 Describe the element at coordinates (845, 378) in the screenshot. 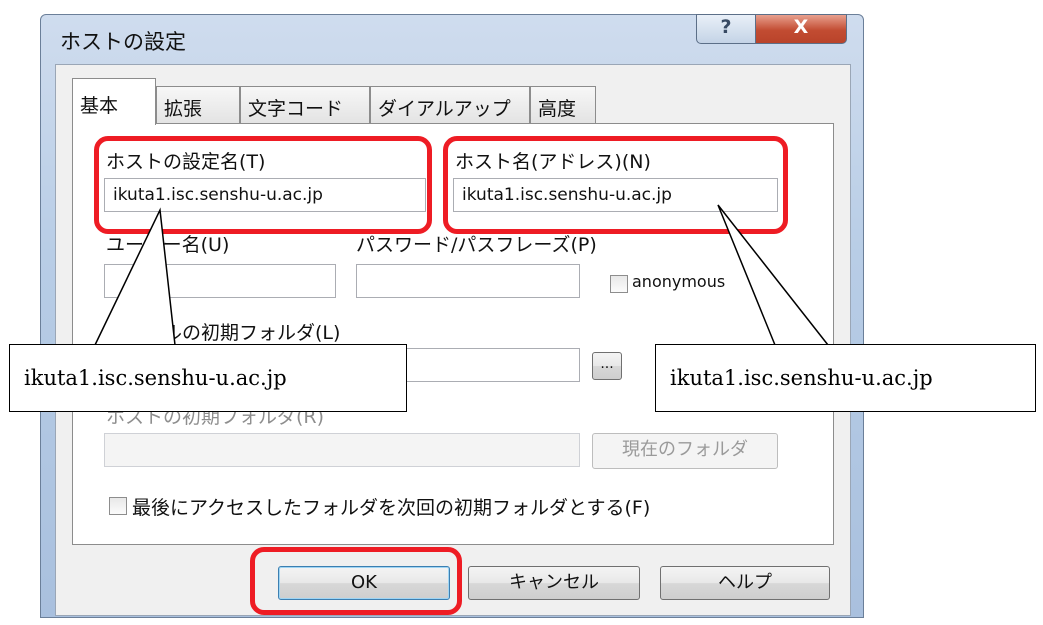

I see `right-callout: ikuta1.isc.senshu-u.ac.jp` at that location.